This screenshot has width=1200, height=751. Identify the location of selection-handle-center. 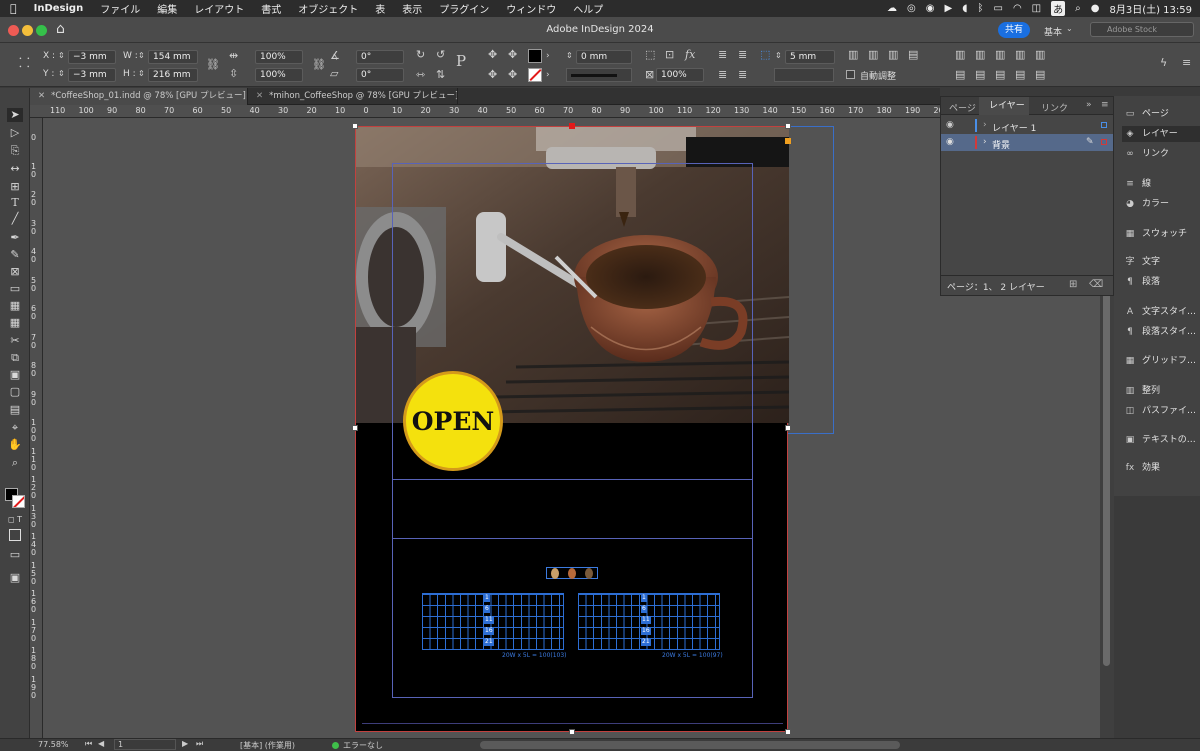
(572, 126).